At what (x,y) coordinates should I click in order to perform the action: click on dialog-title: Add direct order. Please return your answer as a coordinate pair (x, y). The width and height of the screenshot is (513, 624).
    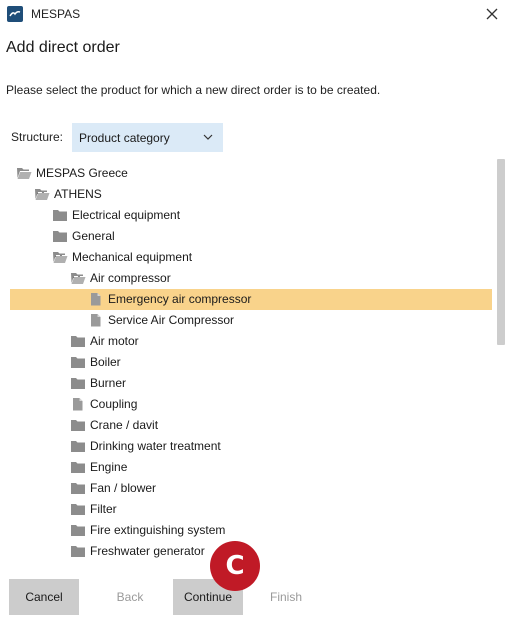
    Looking at the image, I should click on (63, 47).